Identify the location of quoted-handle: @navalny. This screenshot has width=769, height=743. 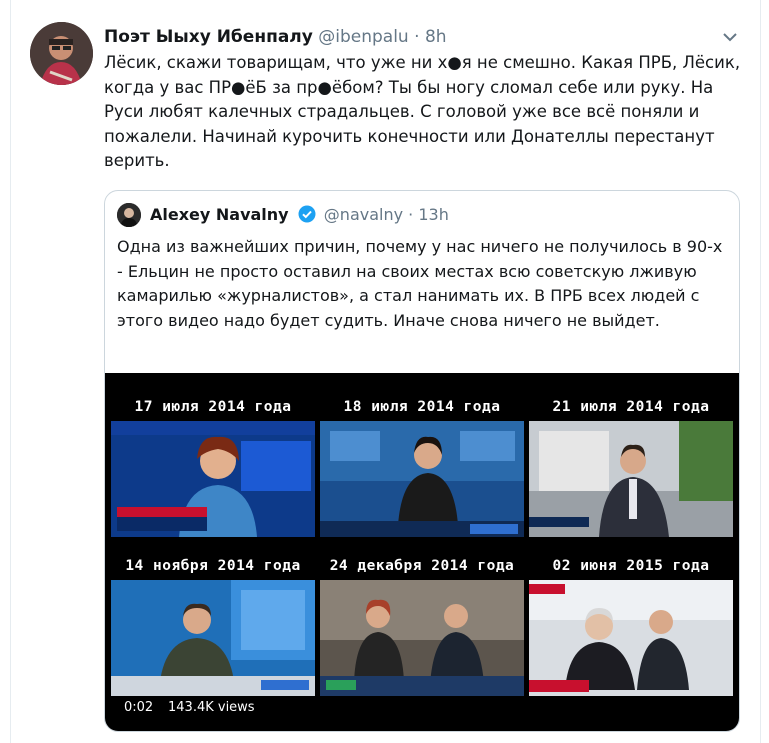
(363, 214).